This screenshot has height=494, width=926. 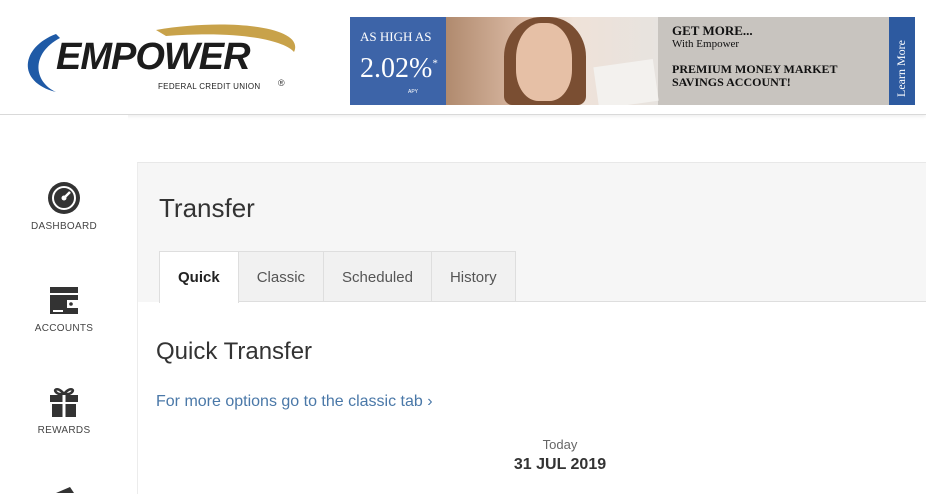 What do you see at coordinates (64, 328) in the screenshot?
I see `sidebar-item-label: ACCOUNTS` at bounding box center [64, 328].